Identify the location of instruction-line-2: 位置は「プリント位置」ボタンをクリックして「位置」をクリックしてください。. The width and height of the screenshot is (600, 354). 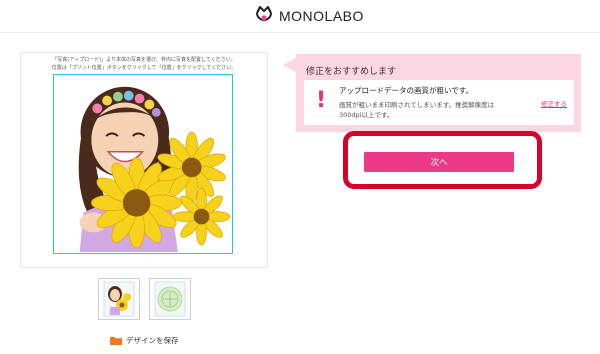
(144, 68).